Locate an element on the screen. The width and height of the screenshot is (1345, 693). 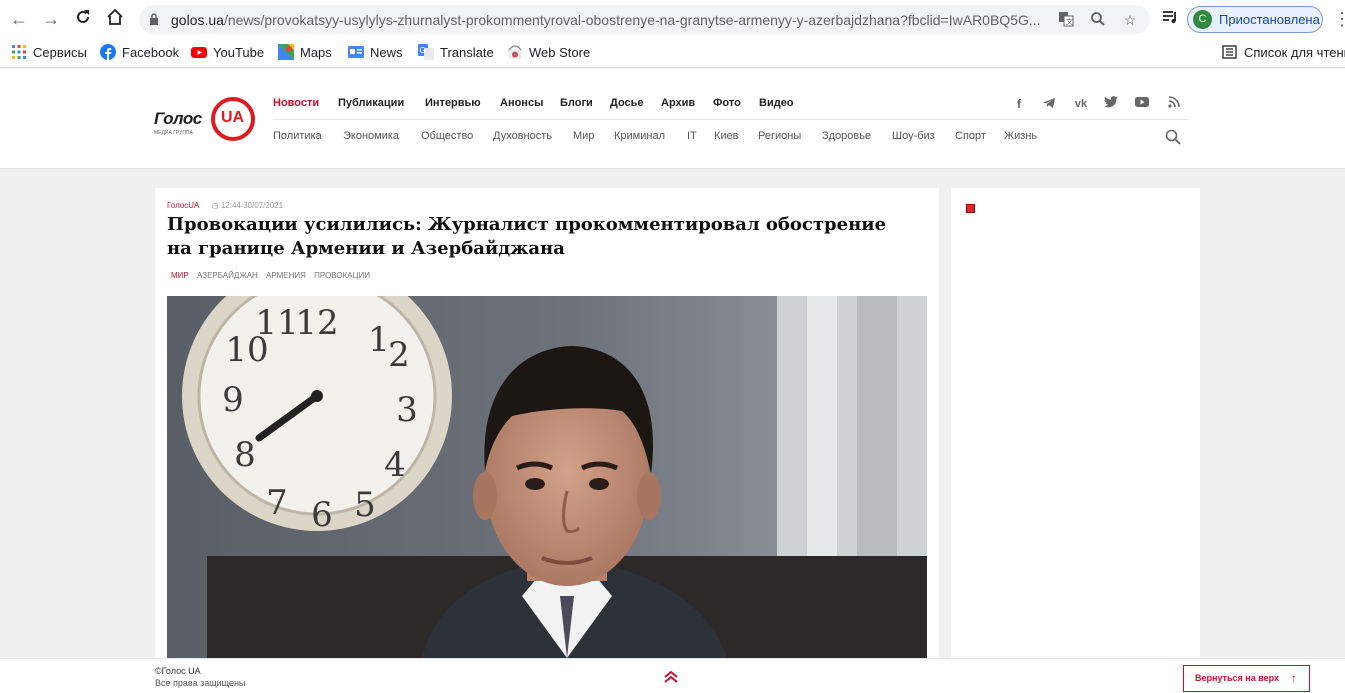
bookmark-translate: G Translate is located at coordinates (456, 53).